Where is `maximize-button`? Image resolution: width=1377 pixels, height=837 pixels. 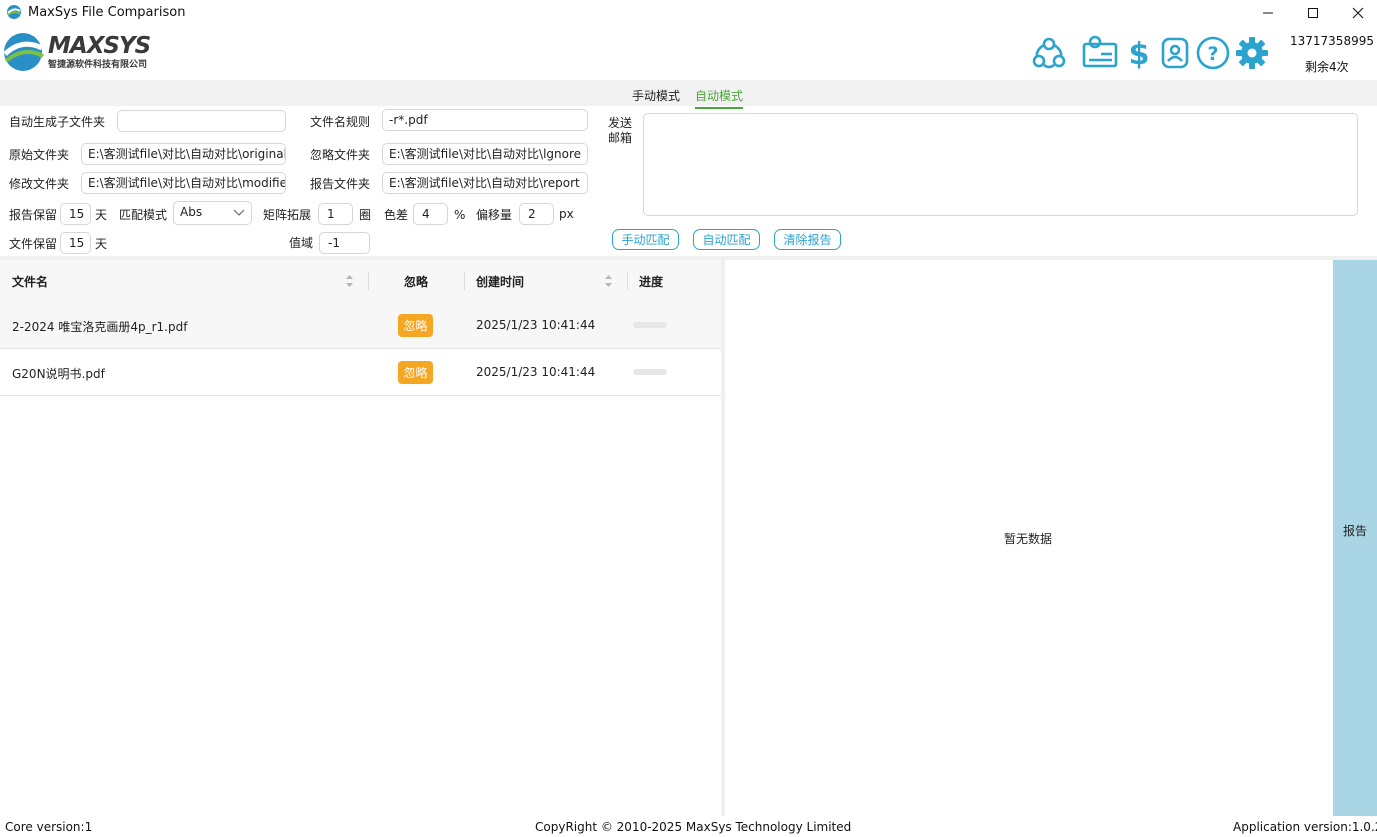
maximize-button is located at coordinates (1313, 13).